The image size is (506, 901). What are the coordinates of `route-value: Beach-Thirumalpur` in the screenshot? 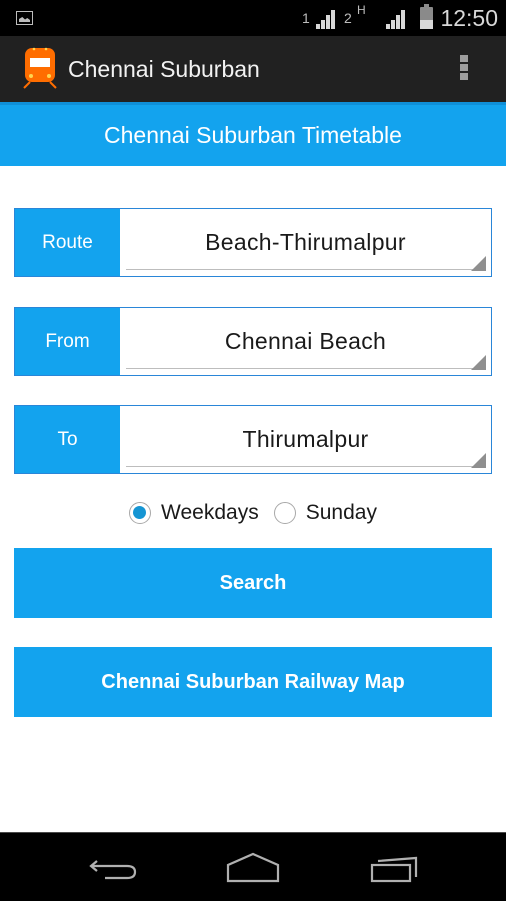 It's located at (305, 242).